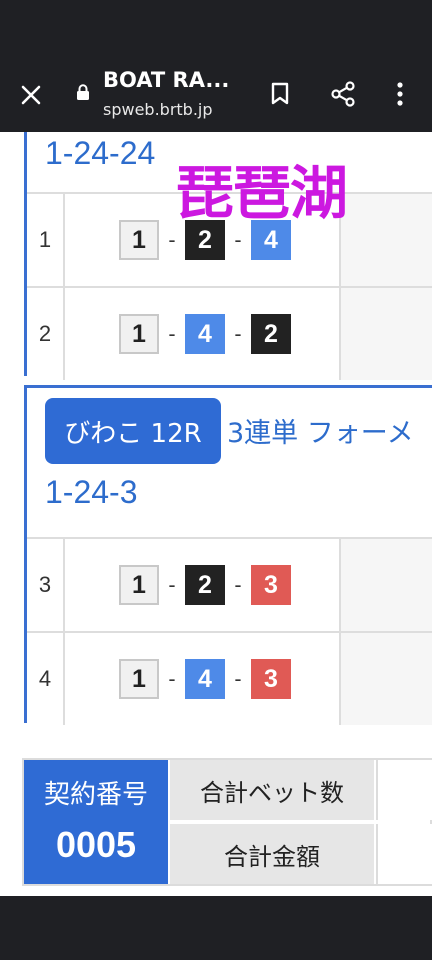 This screenshot has width=432, height=960. I want to click on row-index: 1, so click(46, 240).